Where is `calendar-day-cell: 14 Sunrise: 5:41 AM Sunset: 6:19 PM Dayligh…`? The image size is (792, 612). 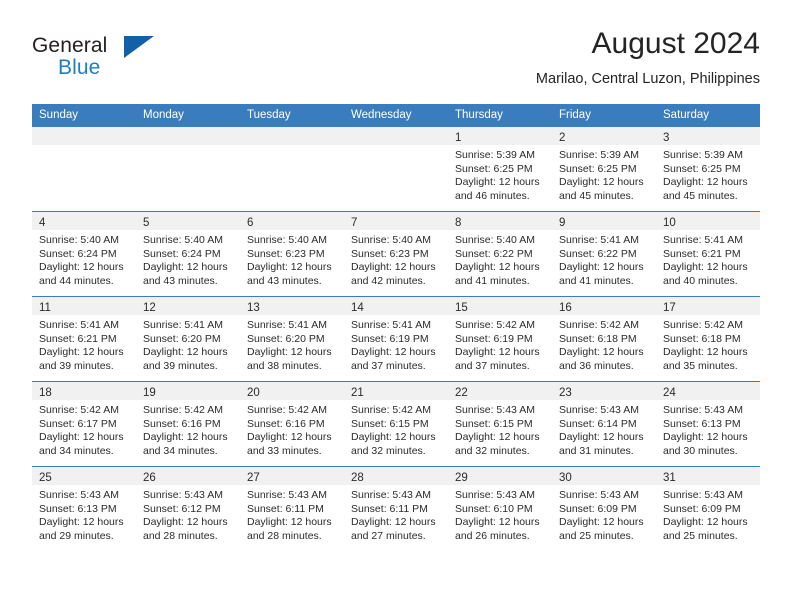
calendar-day-cell: 14 Sunrise: 5:41 AM Sunset: 6:19 PM Dayligh… is located at coordinates (396, 339).